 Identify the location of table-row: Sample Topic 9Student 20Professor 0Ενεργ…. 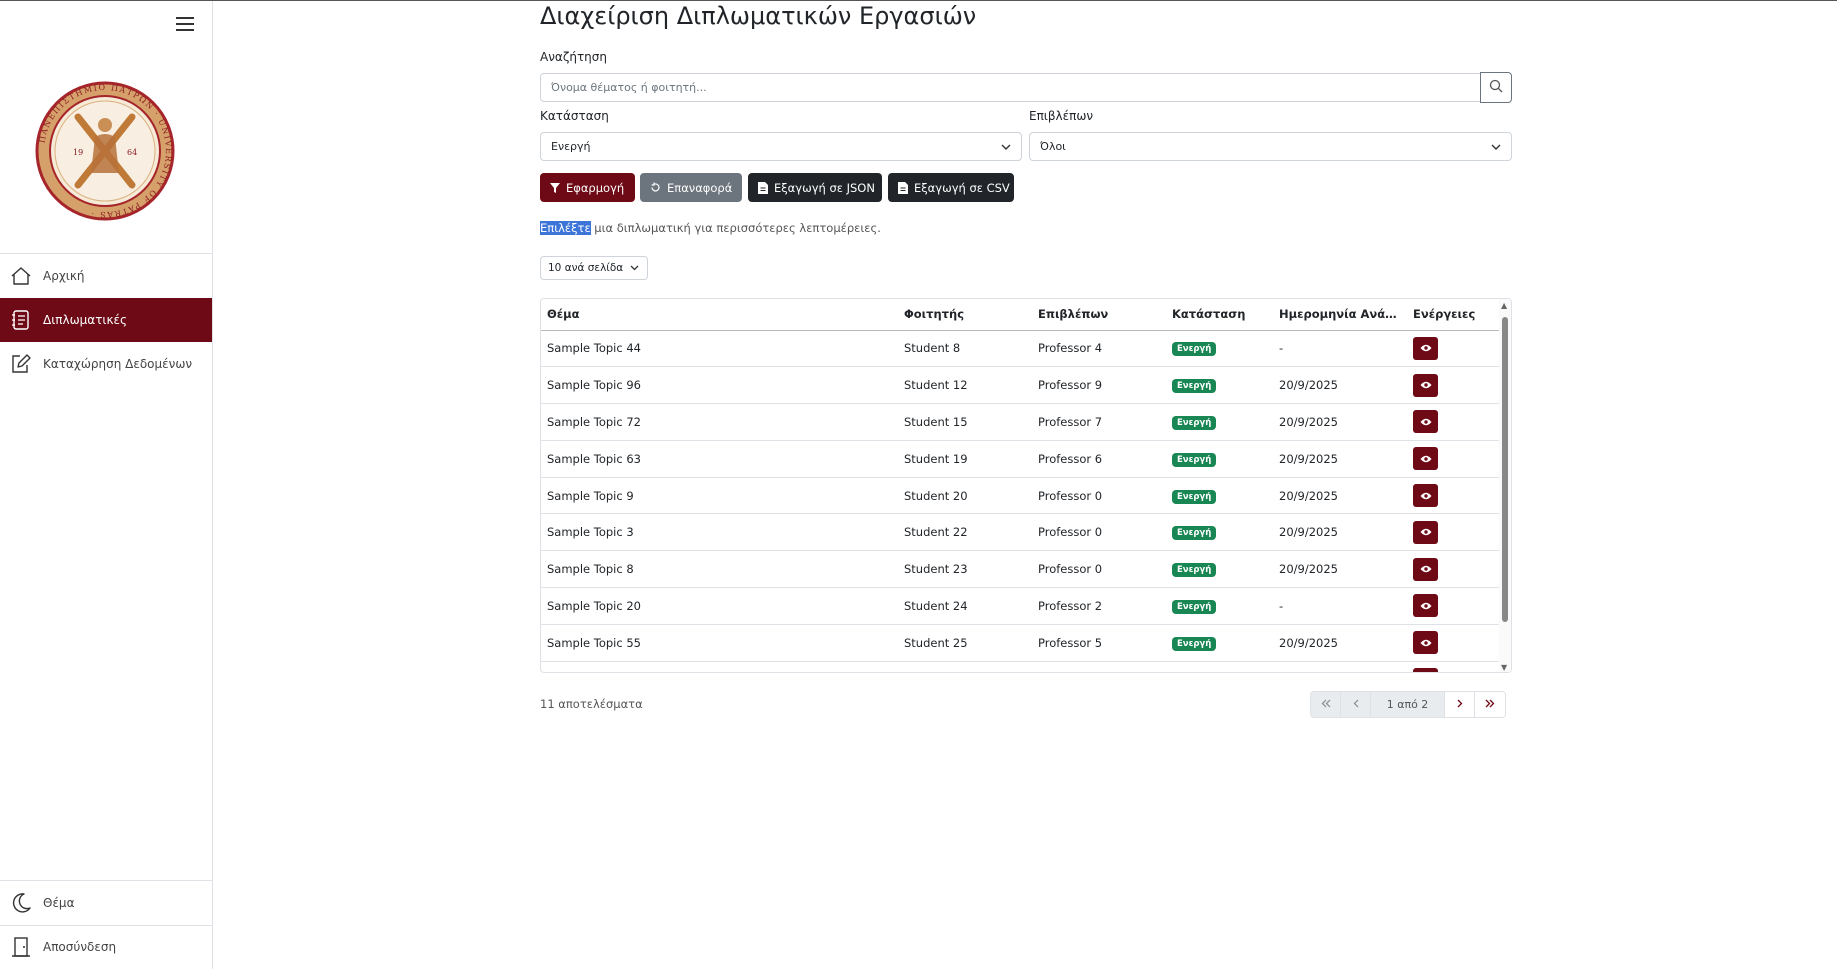
(1020, 495).